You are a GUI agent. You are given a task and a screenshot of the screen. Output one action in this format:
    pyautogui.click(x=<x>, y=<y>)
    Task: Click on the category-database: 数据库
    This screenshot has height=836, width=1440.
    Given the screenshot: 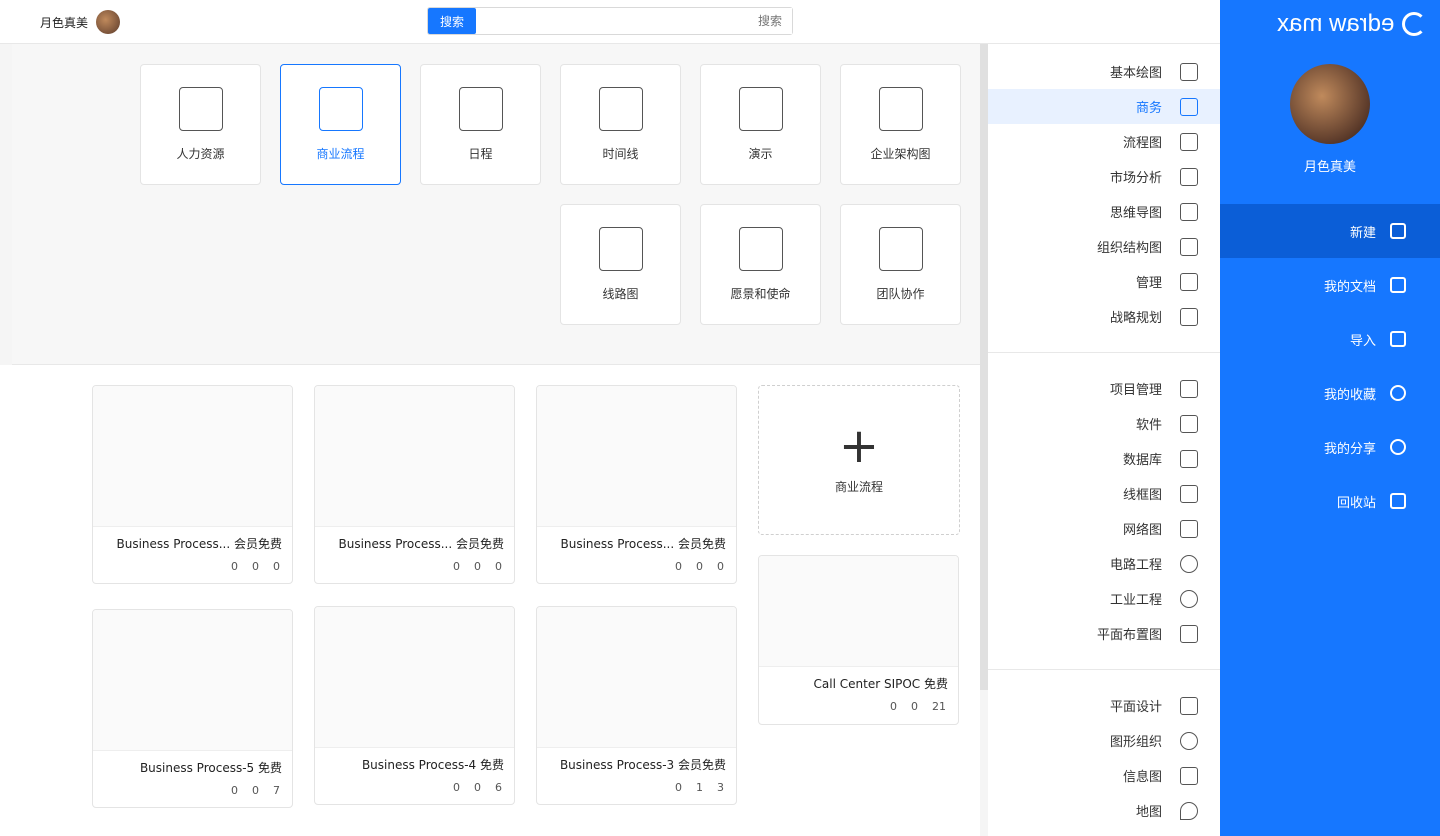 What is the action you would take?
    pyautogui.click(x=1104, y=458)
    